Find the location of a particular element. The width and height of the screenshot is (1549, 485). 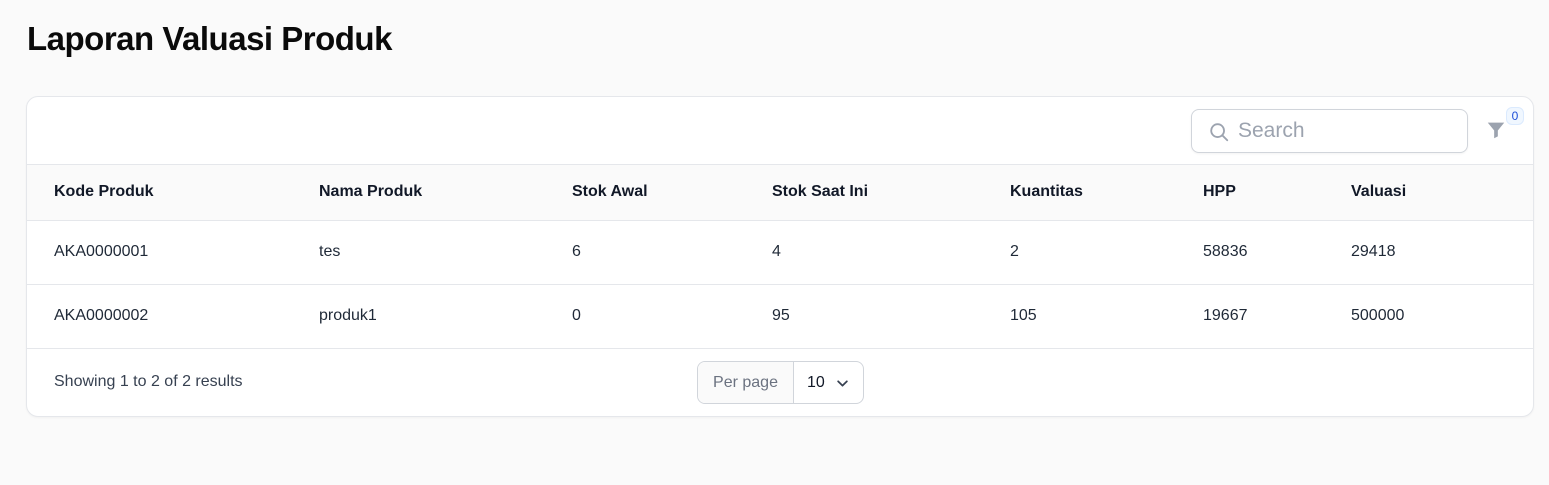

table-row: AKA0000001 tes 6 4 2 58836 29418 is located at coordinates (780, 252).